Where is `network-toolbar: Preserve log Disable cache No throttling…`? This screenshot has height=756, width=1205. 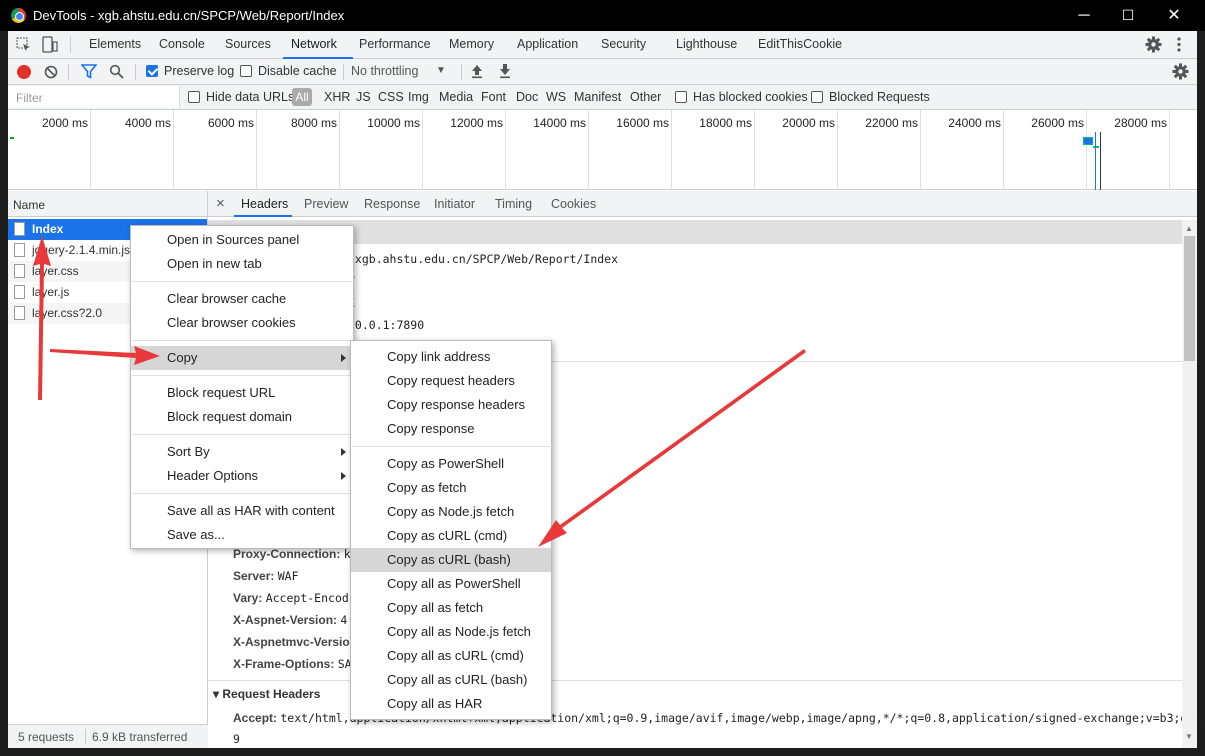 network-toolbar: Preserve log Disable cache No throttling… is located at coordinates (602, 72).